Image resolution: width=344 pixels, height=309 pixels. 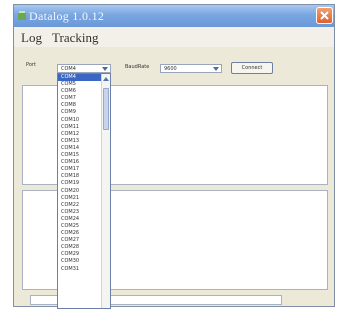 What do you see at coordinates (80, 198) in the screenshot?
I see `port-option: COM21` at bounding box center [80, 198].